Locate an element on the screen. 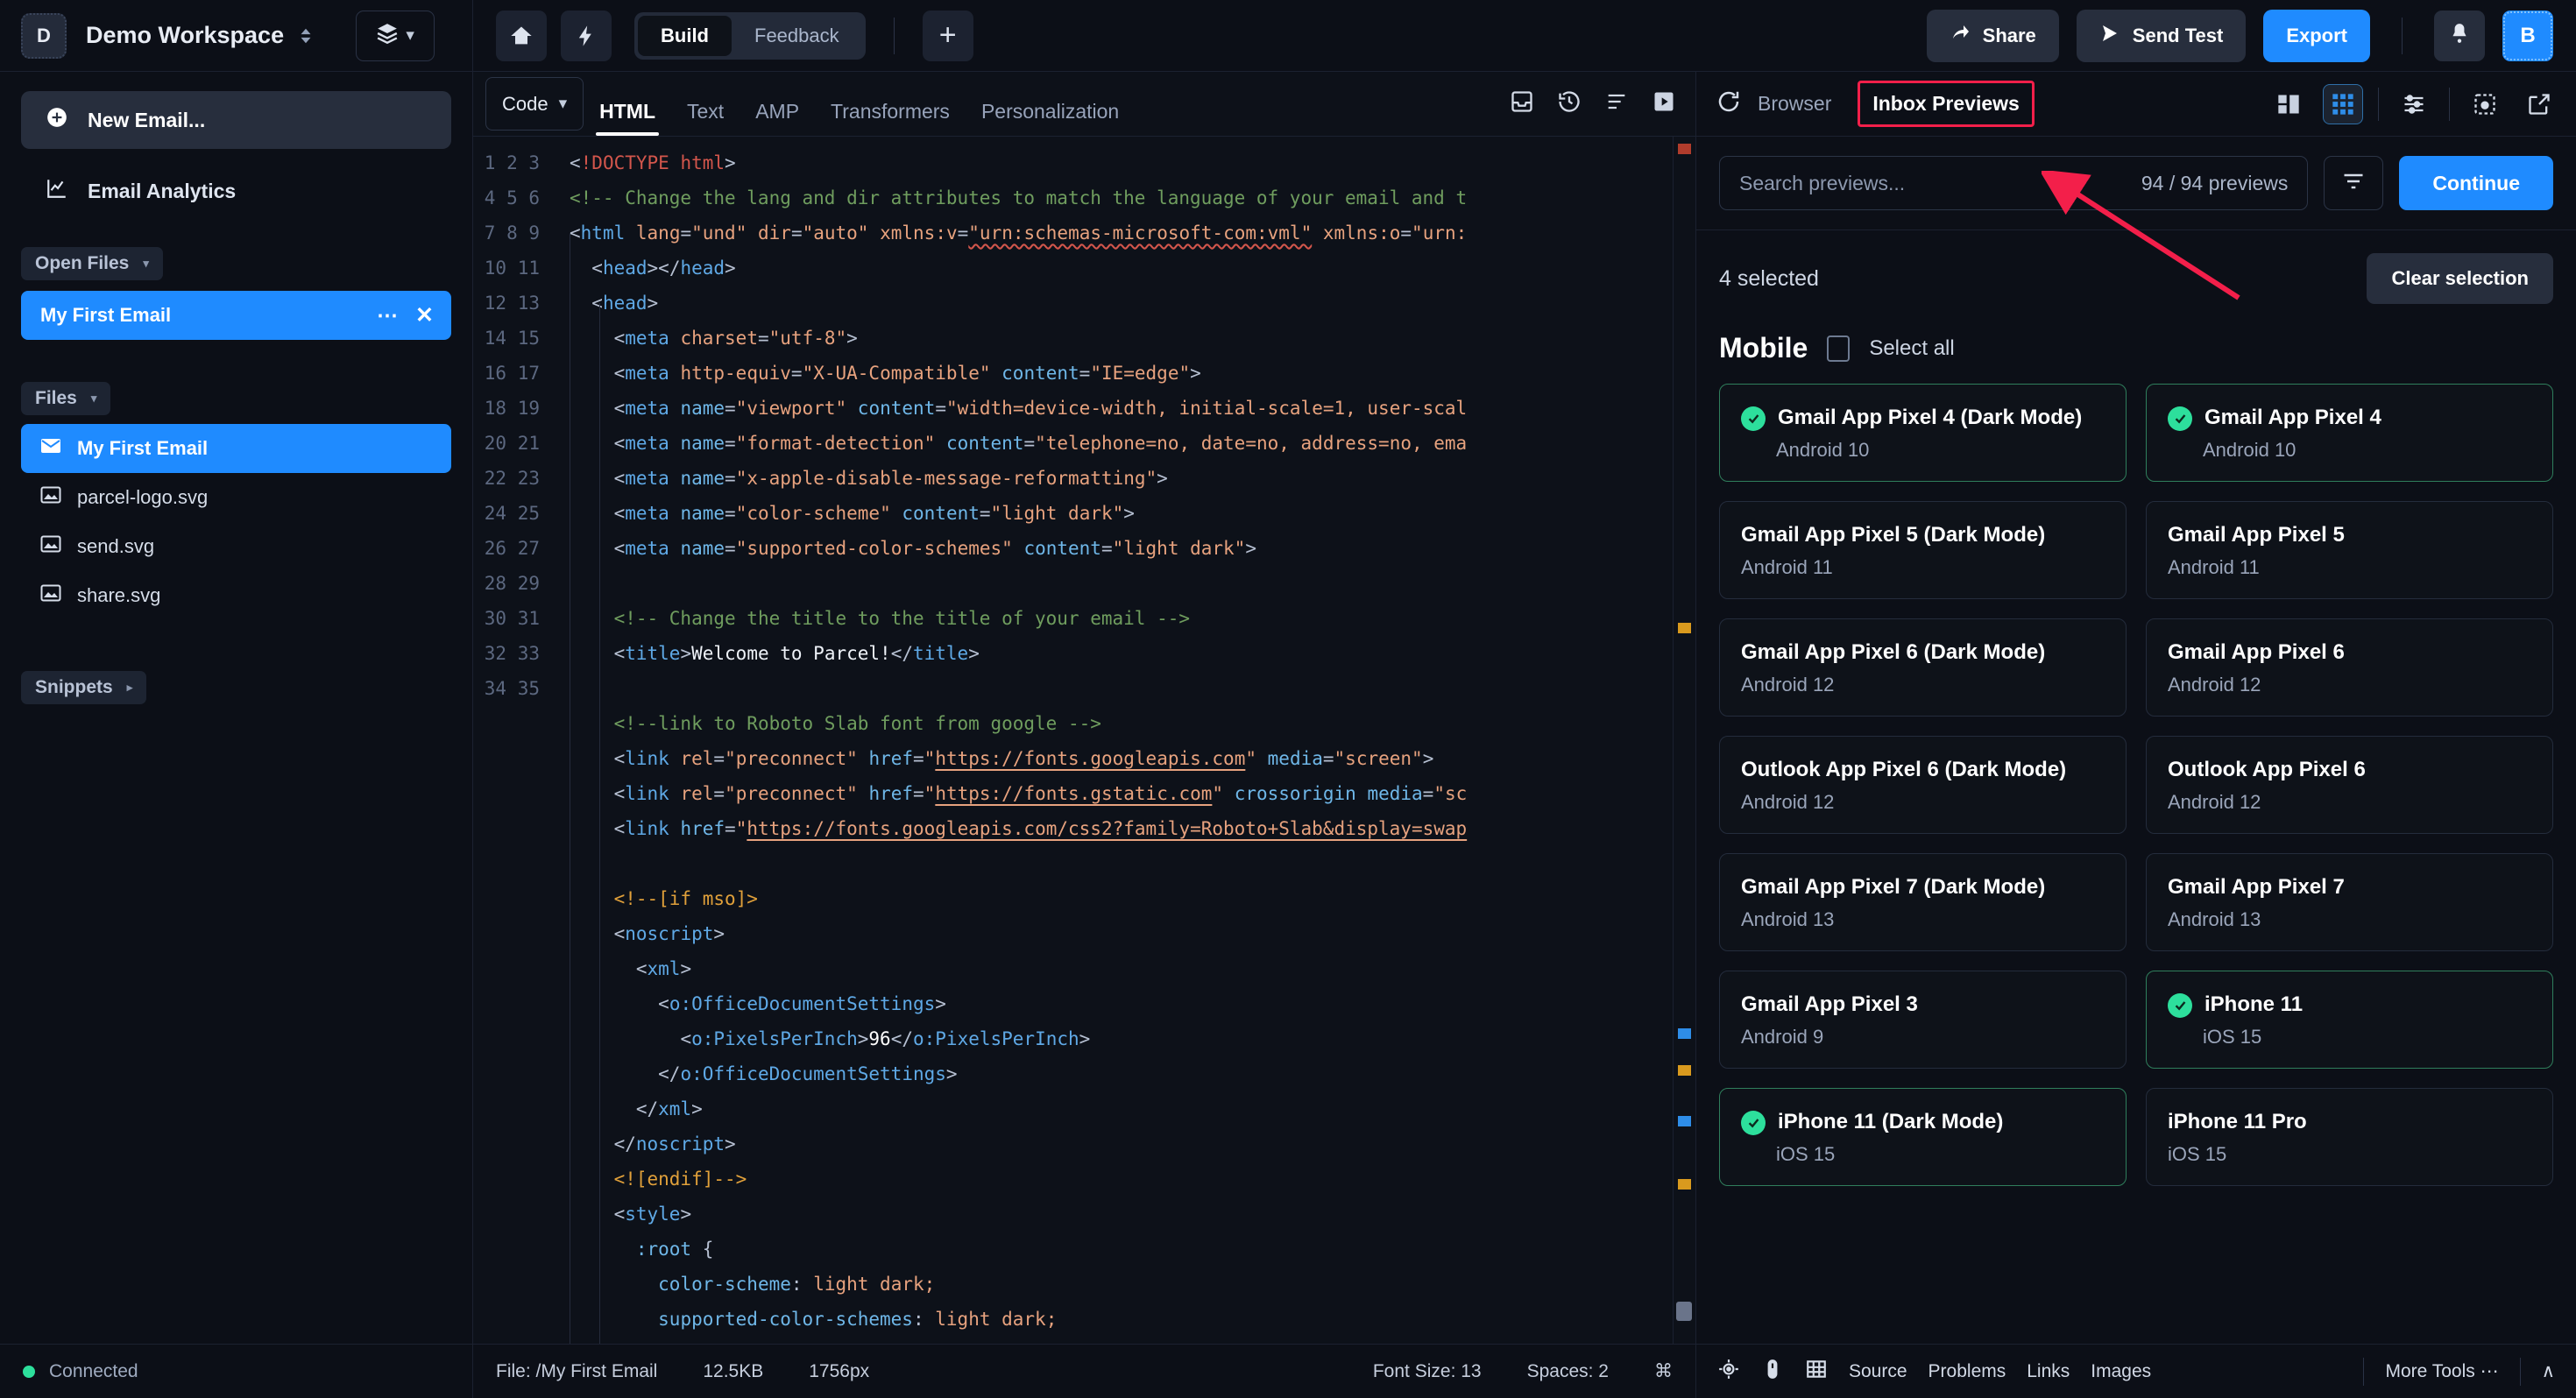 The image size is (2576, 1398). link-problems: Problems is located at coordinates (1967, 1371).